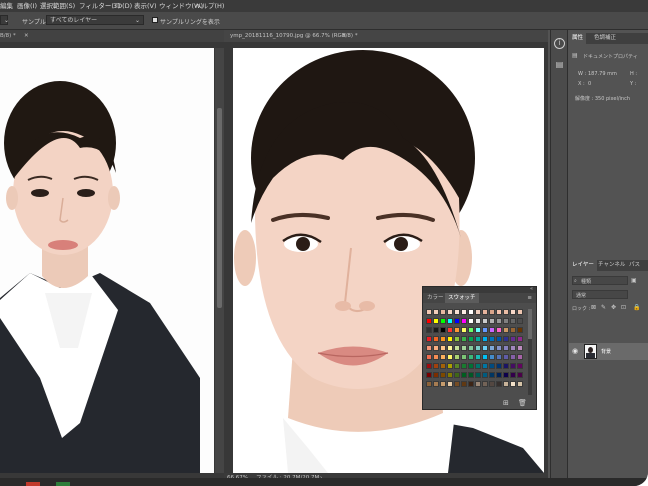 This screenshot has width=648, height=486. What do you see at coordinates (531, 289) in the screenshot?
I see `collapse-icon: «` at bounding box center [531, 289].